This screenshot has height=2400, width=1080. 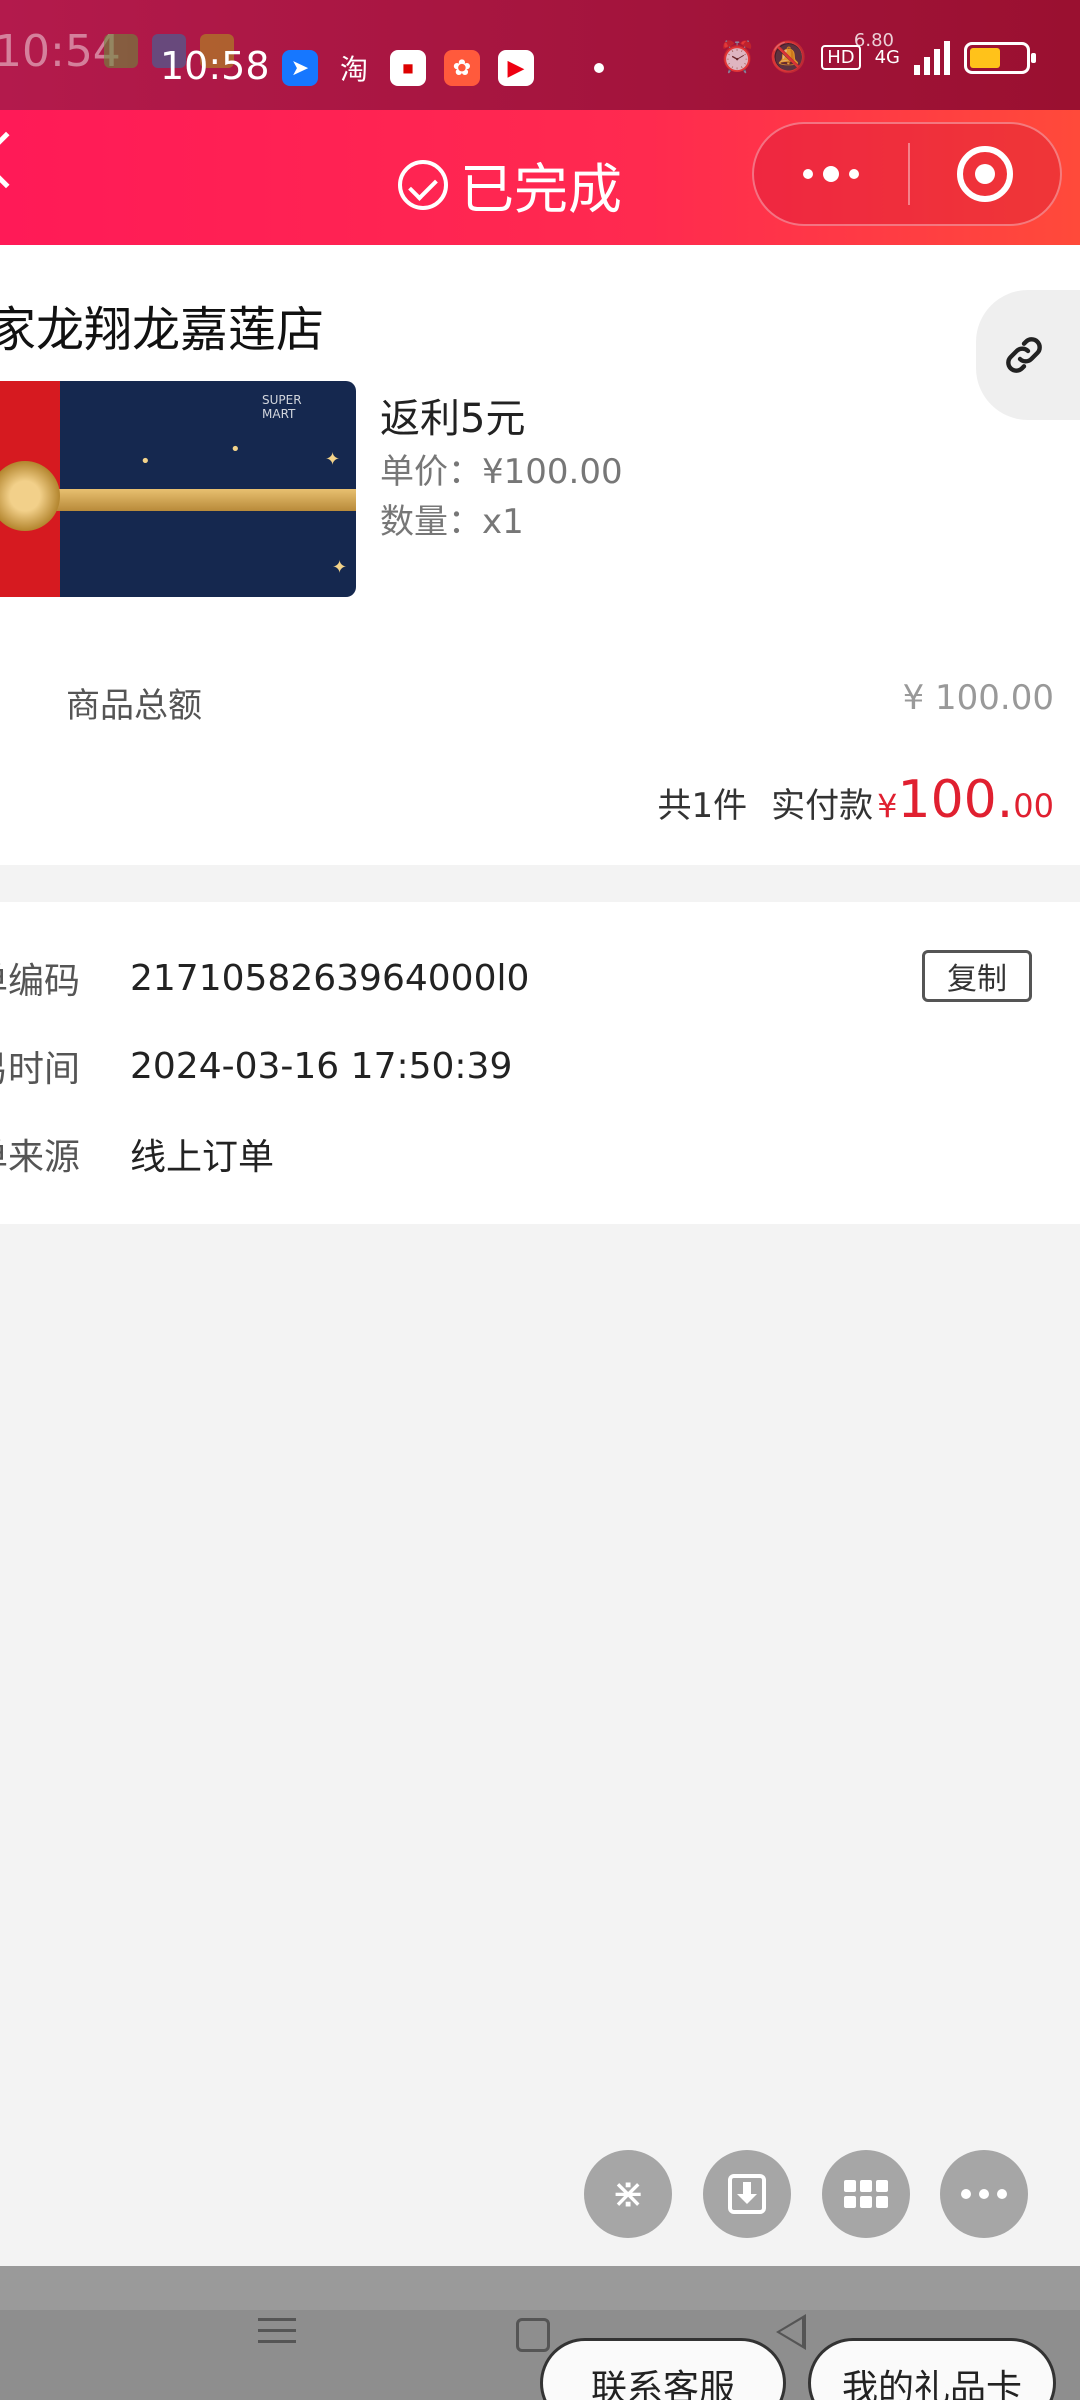 What do you see at coordinates (831, 174) in the screenshot?
I see `more-menu-button` at bounding box center [831, 174].